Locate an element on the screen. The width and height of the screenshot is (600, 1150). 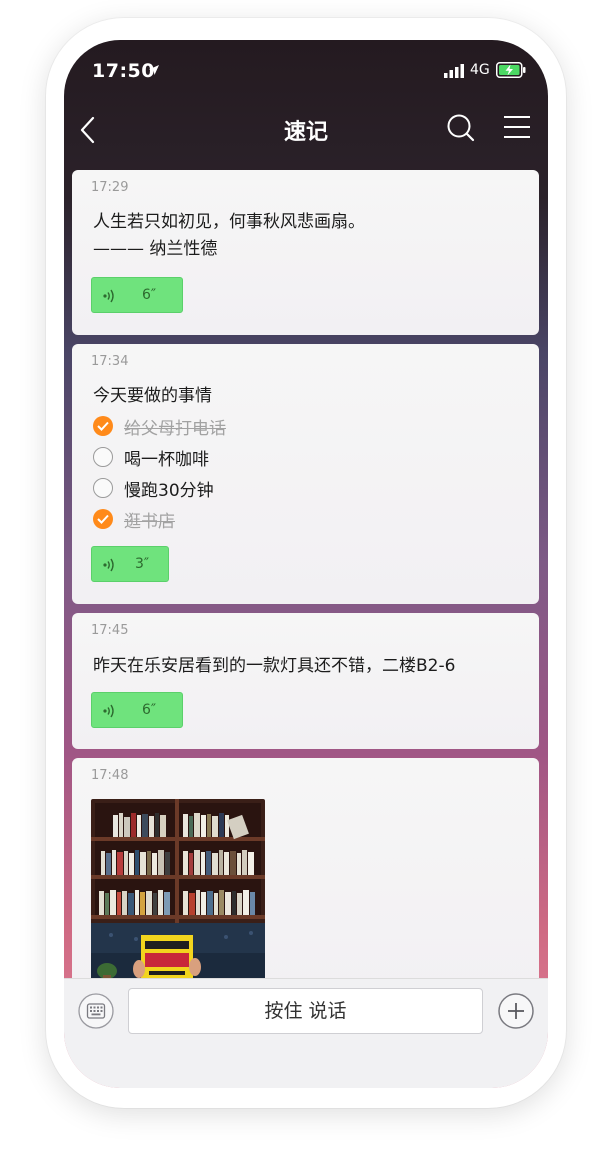
keyboard-icon is located at coordinates (96, 1011).